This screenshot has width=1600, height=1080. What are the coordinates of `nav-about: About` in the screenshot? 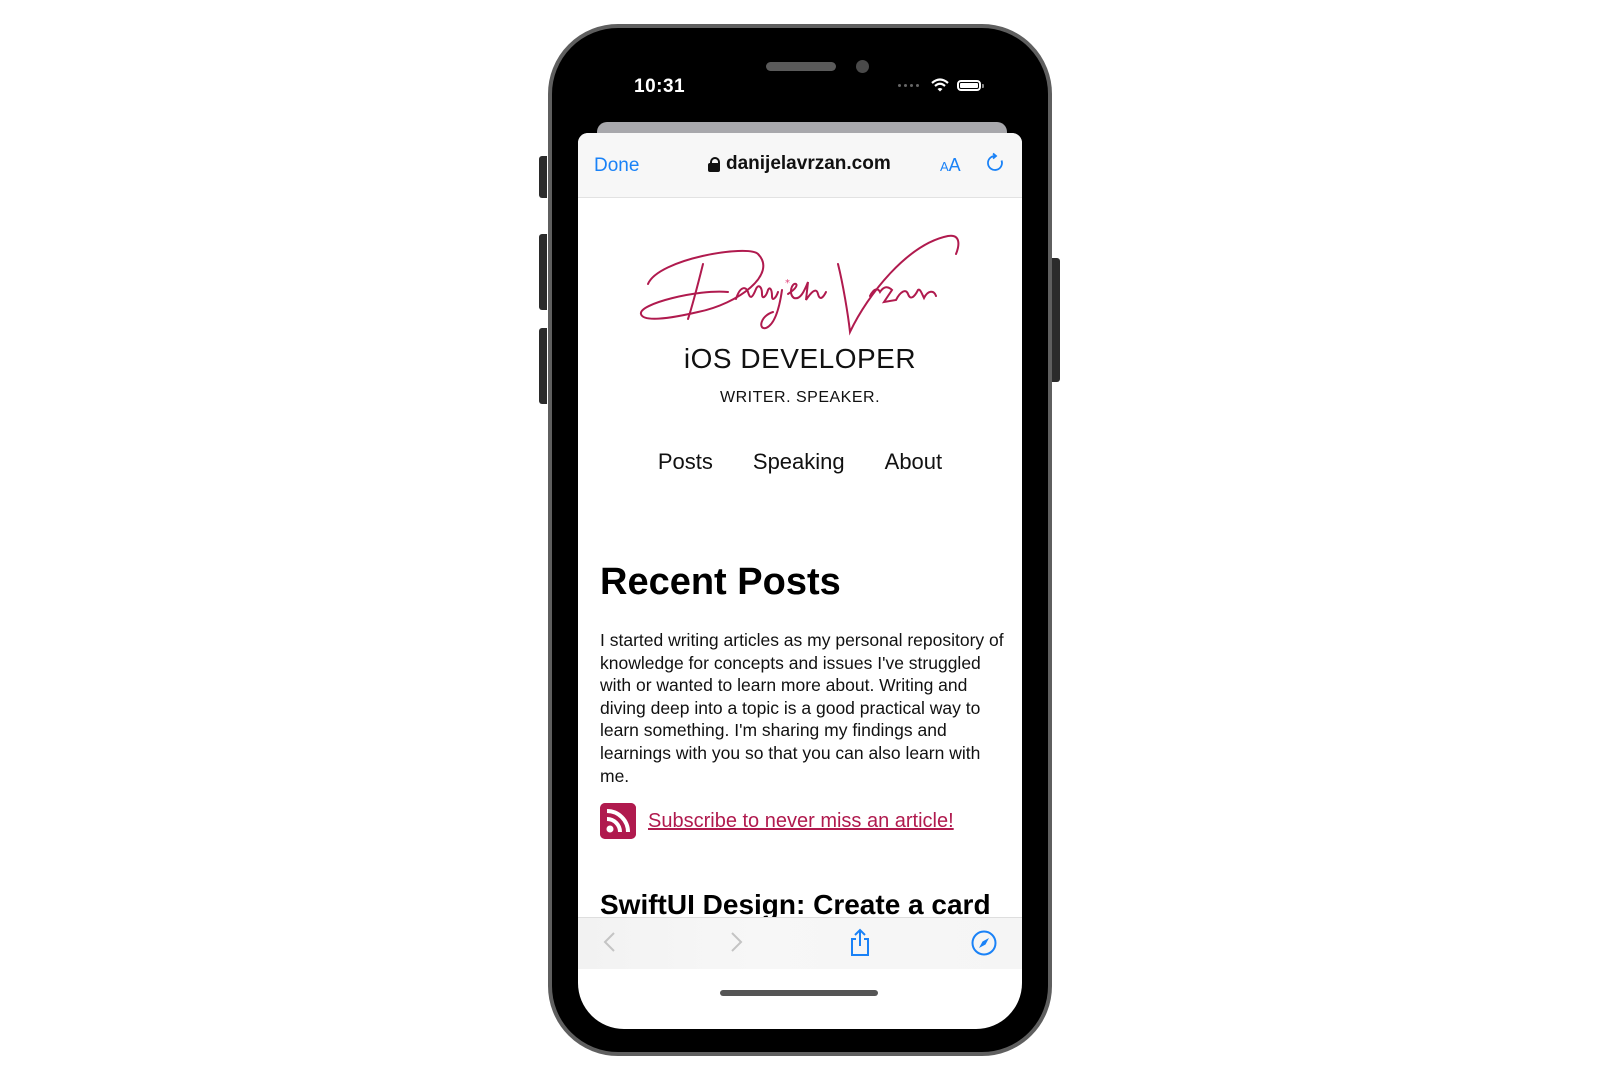 It's located at (914, 462).